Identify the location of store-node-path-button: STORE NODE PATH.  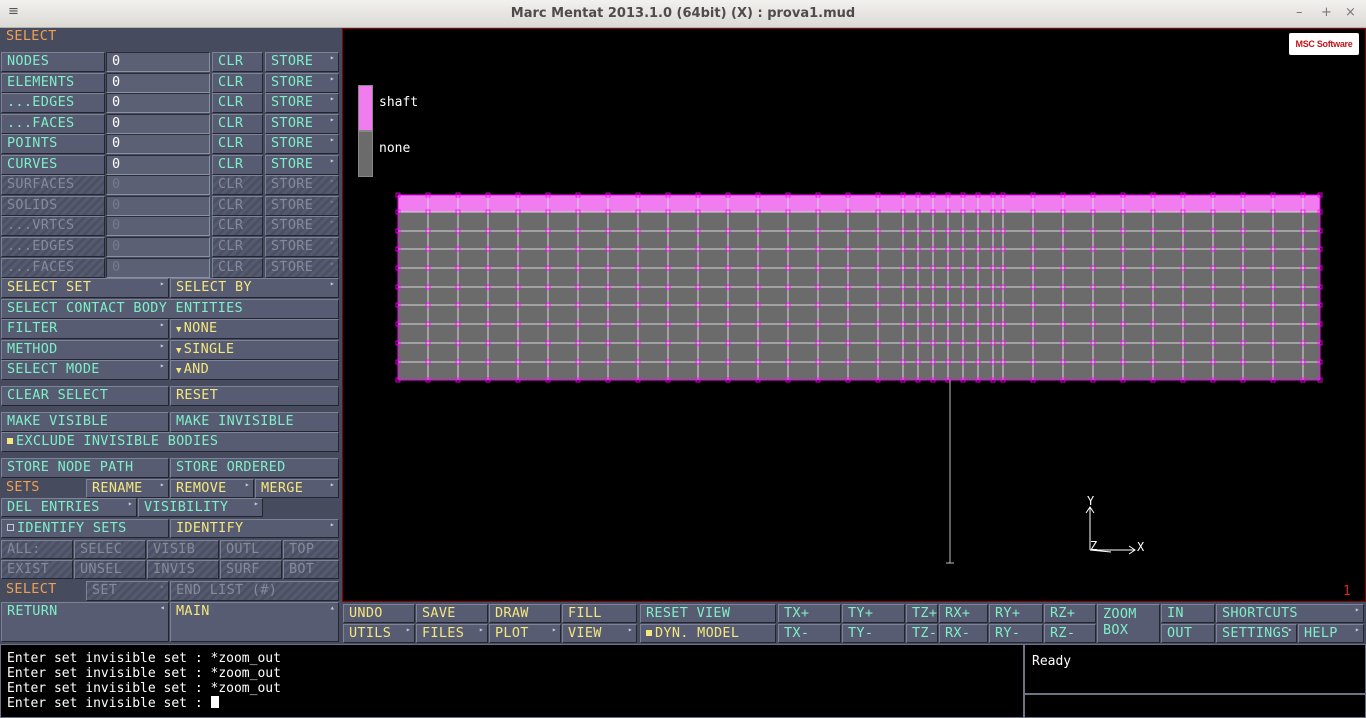
(85, 468).